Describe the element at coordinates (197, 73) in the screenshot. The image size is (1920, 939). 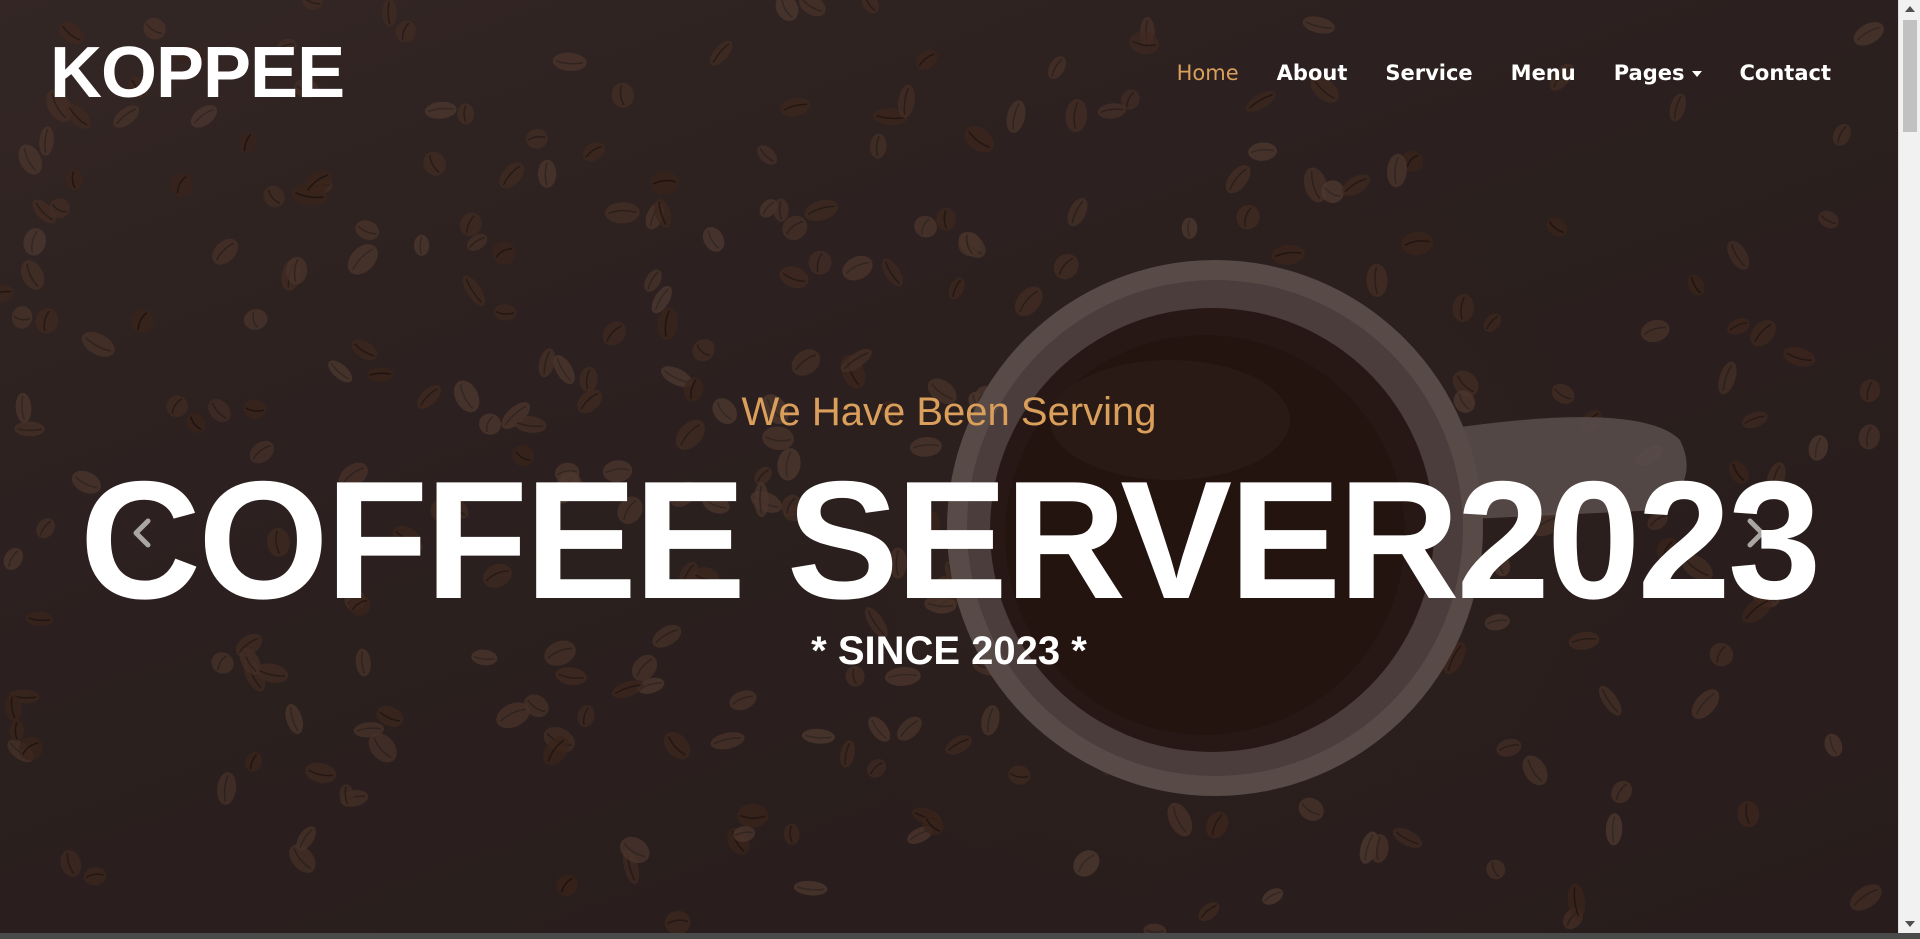
I see `brand-logo: KOPPEE` at that location.